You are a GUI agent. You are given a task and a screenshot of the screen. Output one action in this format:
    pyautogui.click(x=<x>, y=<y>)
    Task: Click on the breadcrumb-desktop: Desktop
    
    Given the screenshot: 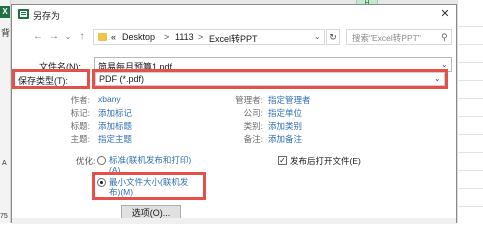 What is the action you would take?
    pyautogui.click(x=138, y=37)
    